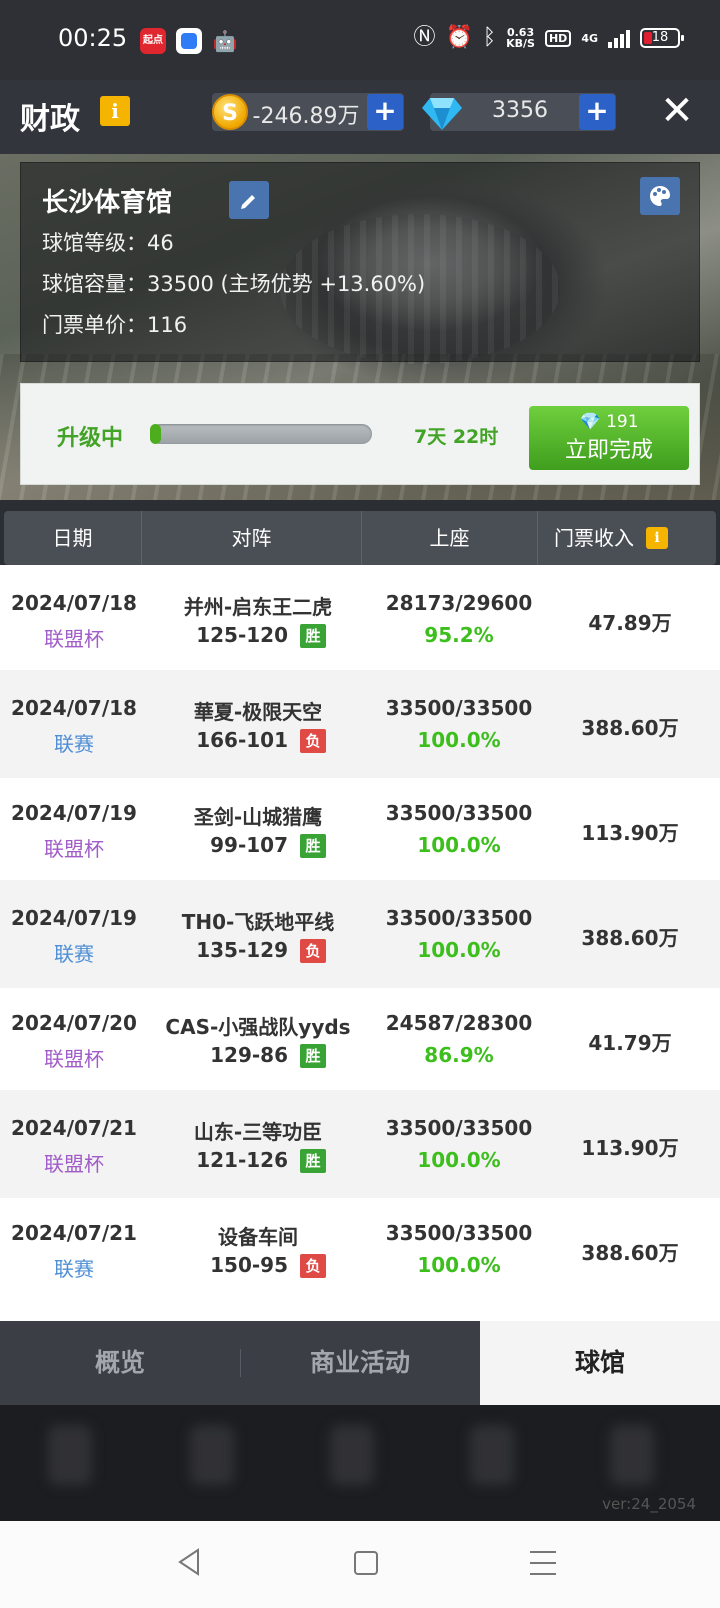 The width and height of the screenshot is (720, 1608). What do you see at coordinates (520, 43) in the screenshot?
I see `net-speed-unit: KB/S` at bounding box center [520, 43].